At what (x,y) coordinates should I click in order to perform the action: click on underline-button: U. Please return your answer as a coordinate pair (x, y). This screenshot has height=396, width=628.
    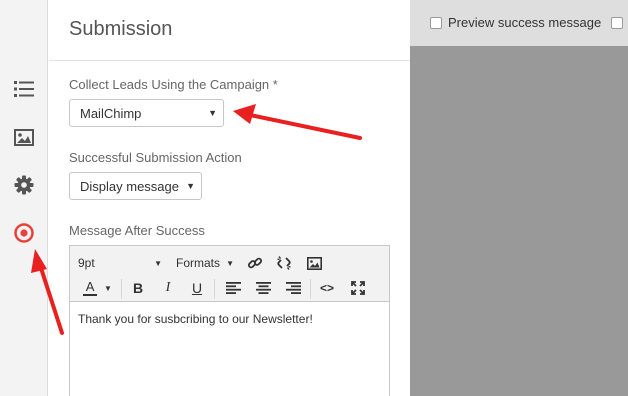
    Looking at the image, I should click on (197, 288).